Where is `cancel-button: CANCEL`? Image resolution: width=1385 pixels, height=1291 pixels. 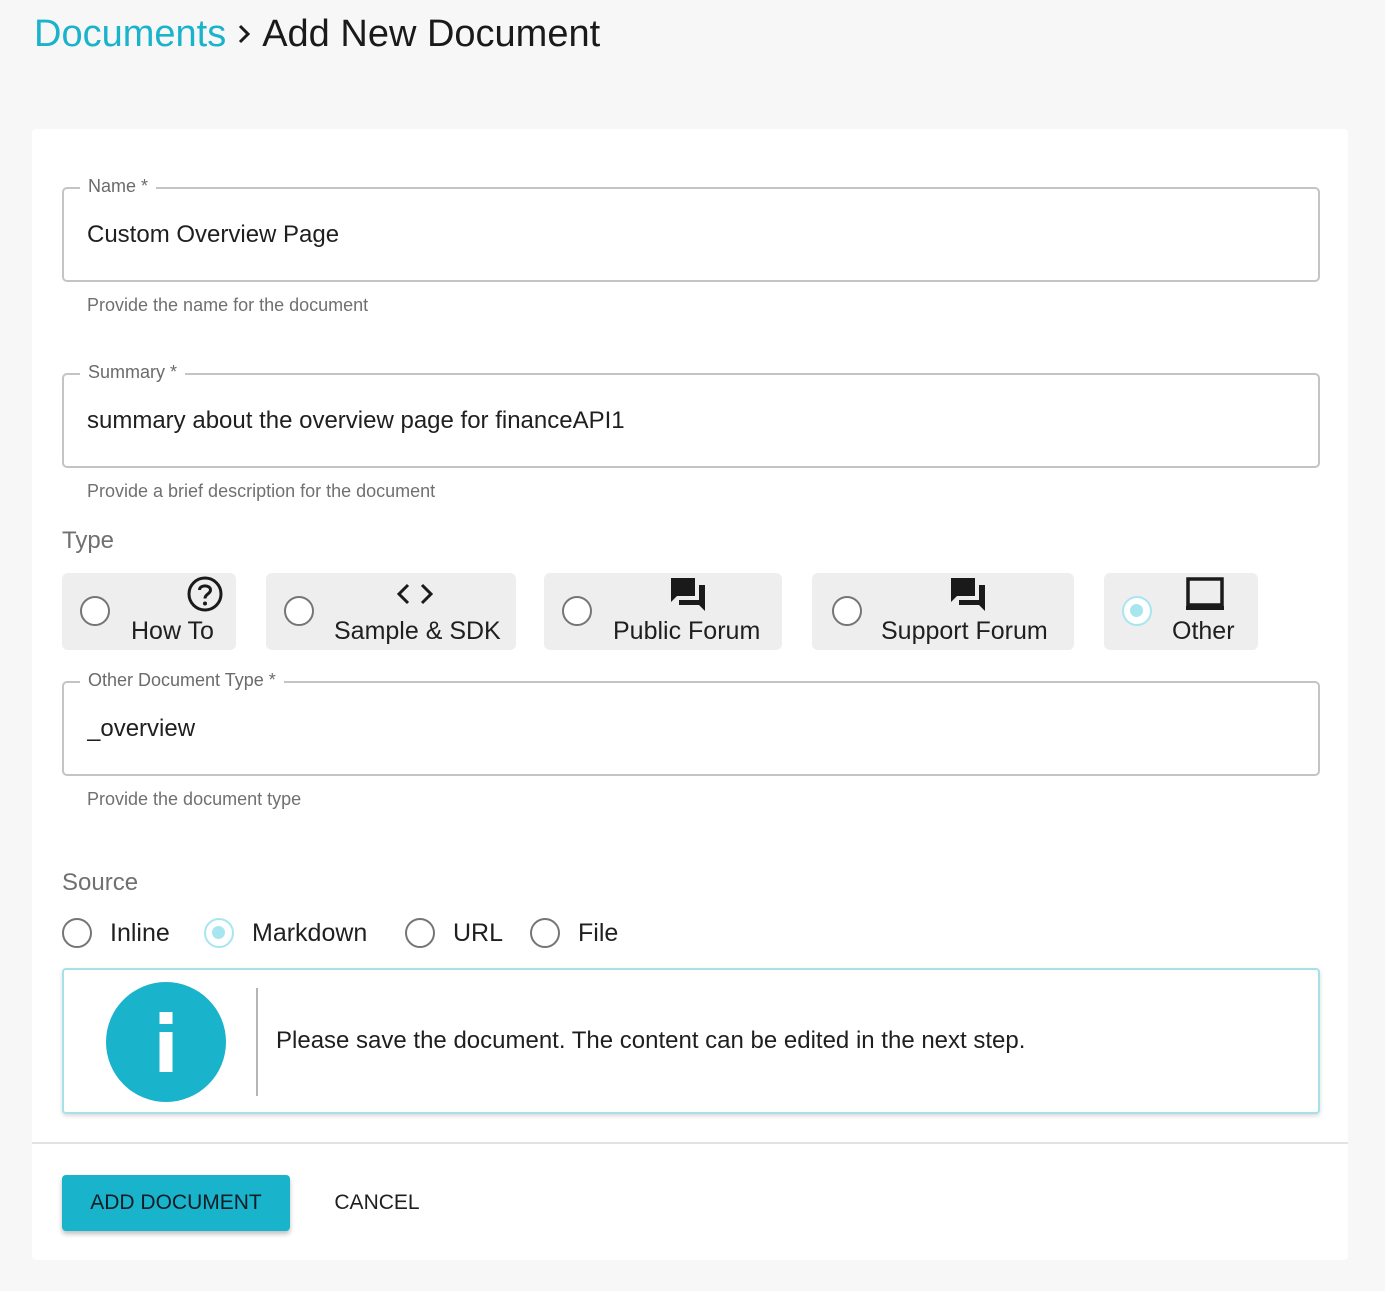 cancel-button: CANCEL is located at coordinates (377, 1203).